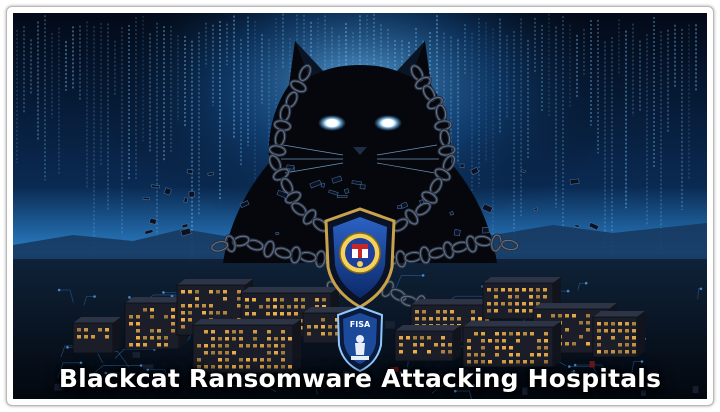  Describe the element at coordinates (360, 378) in the screenshot. I see `caption: Blackcat Ransomware Attacking Hospitals` at that location.